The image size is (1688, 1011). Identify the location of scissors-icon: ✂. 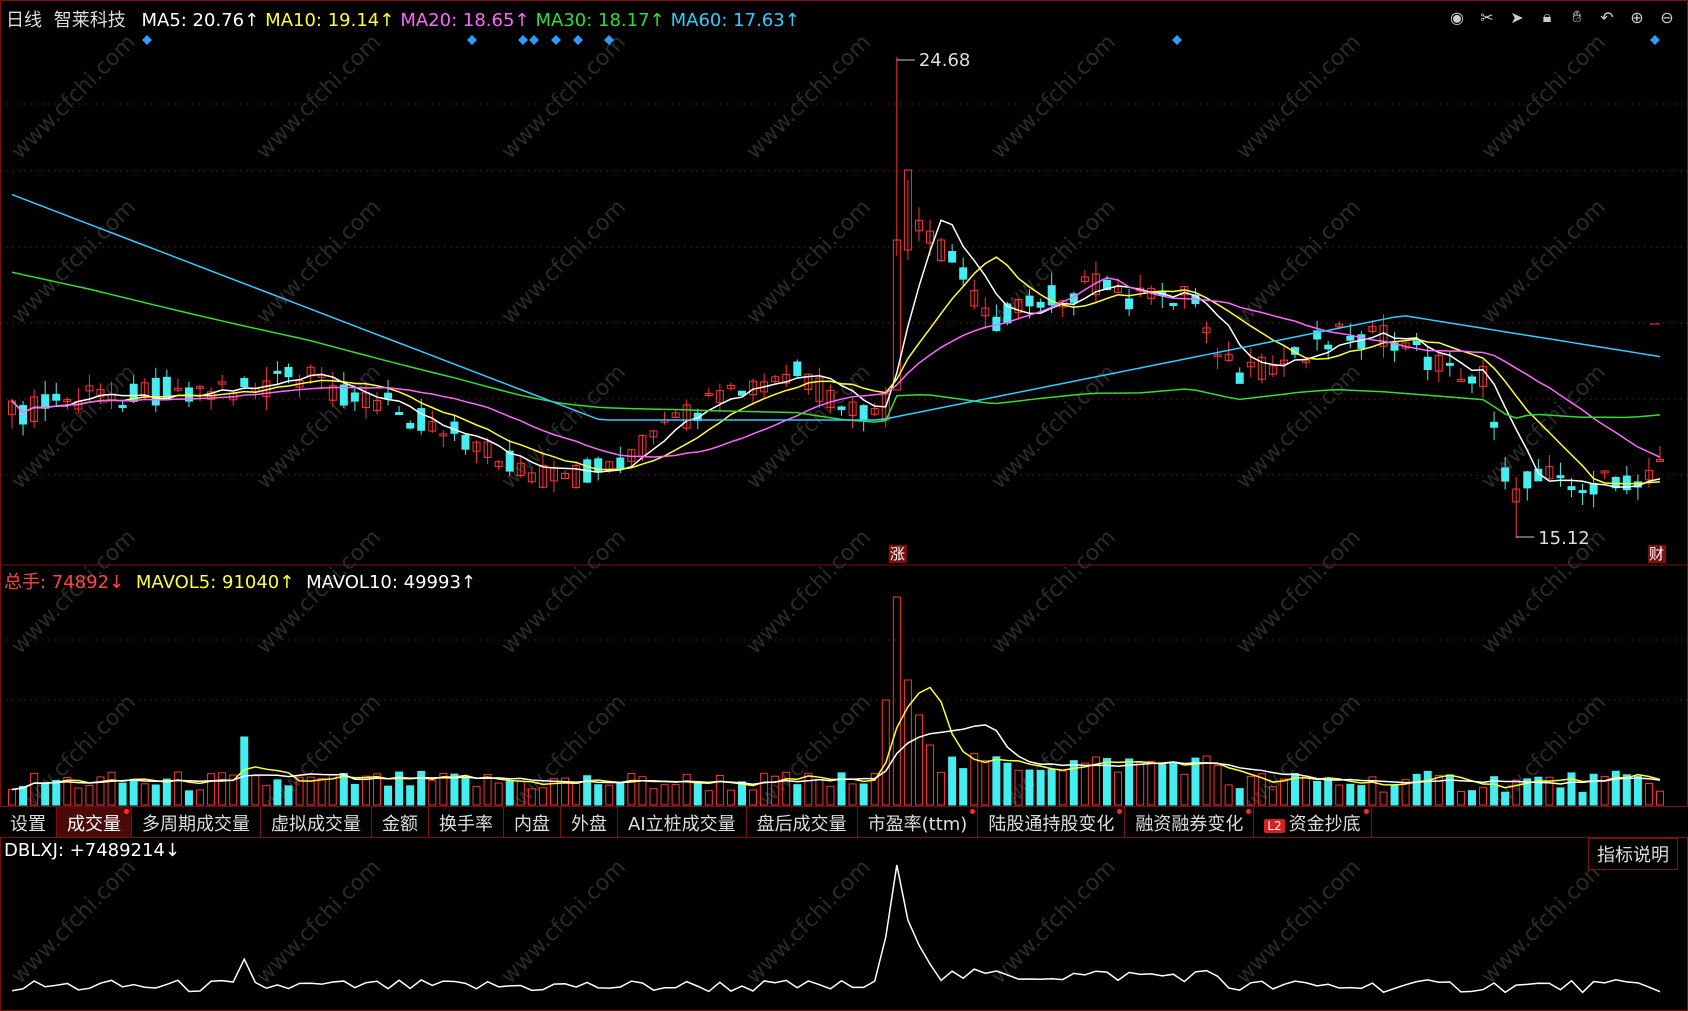
(1487, 17).